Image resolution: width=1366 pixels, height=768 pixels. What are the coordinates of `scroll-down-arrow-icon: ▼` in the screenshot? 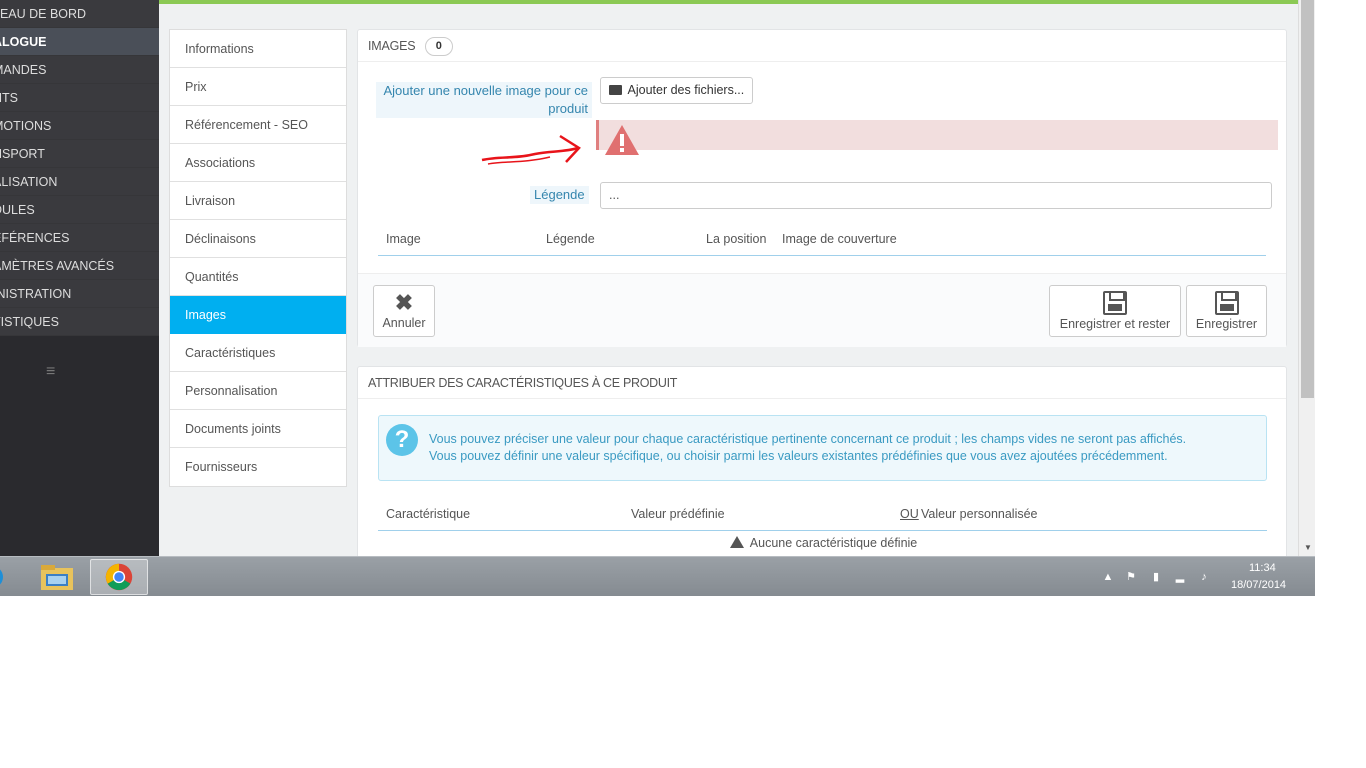 It's located at (1308, 547).